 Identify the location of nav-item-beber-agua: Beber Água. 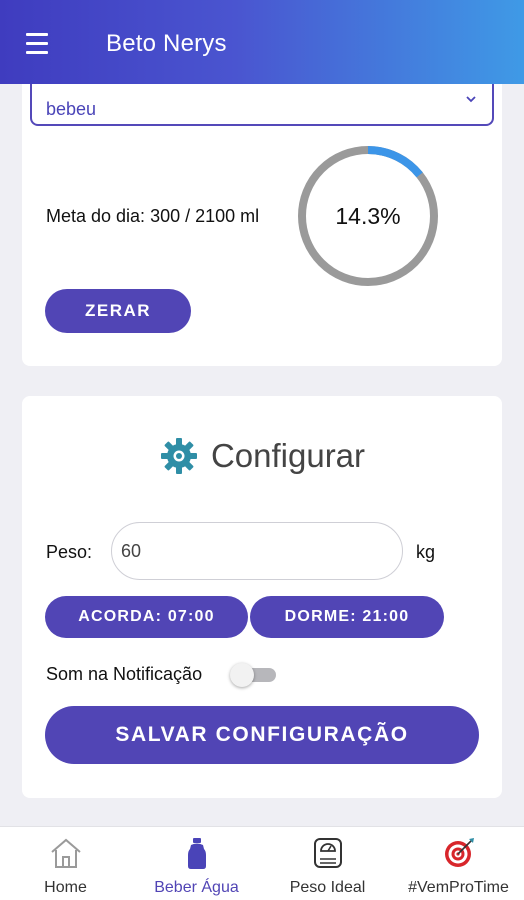
(196, 863).